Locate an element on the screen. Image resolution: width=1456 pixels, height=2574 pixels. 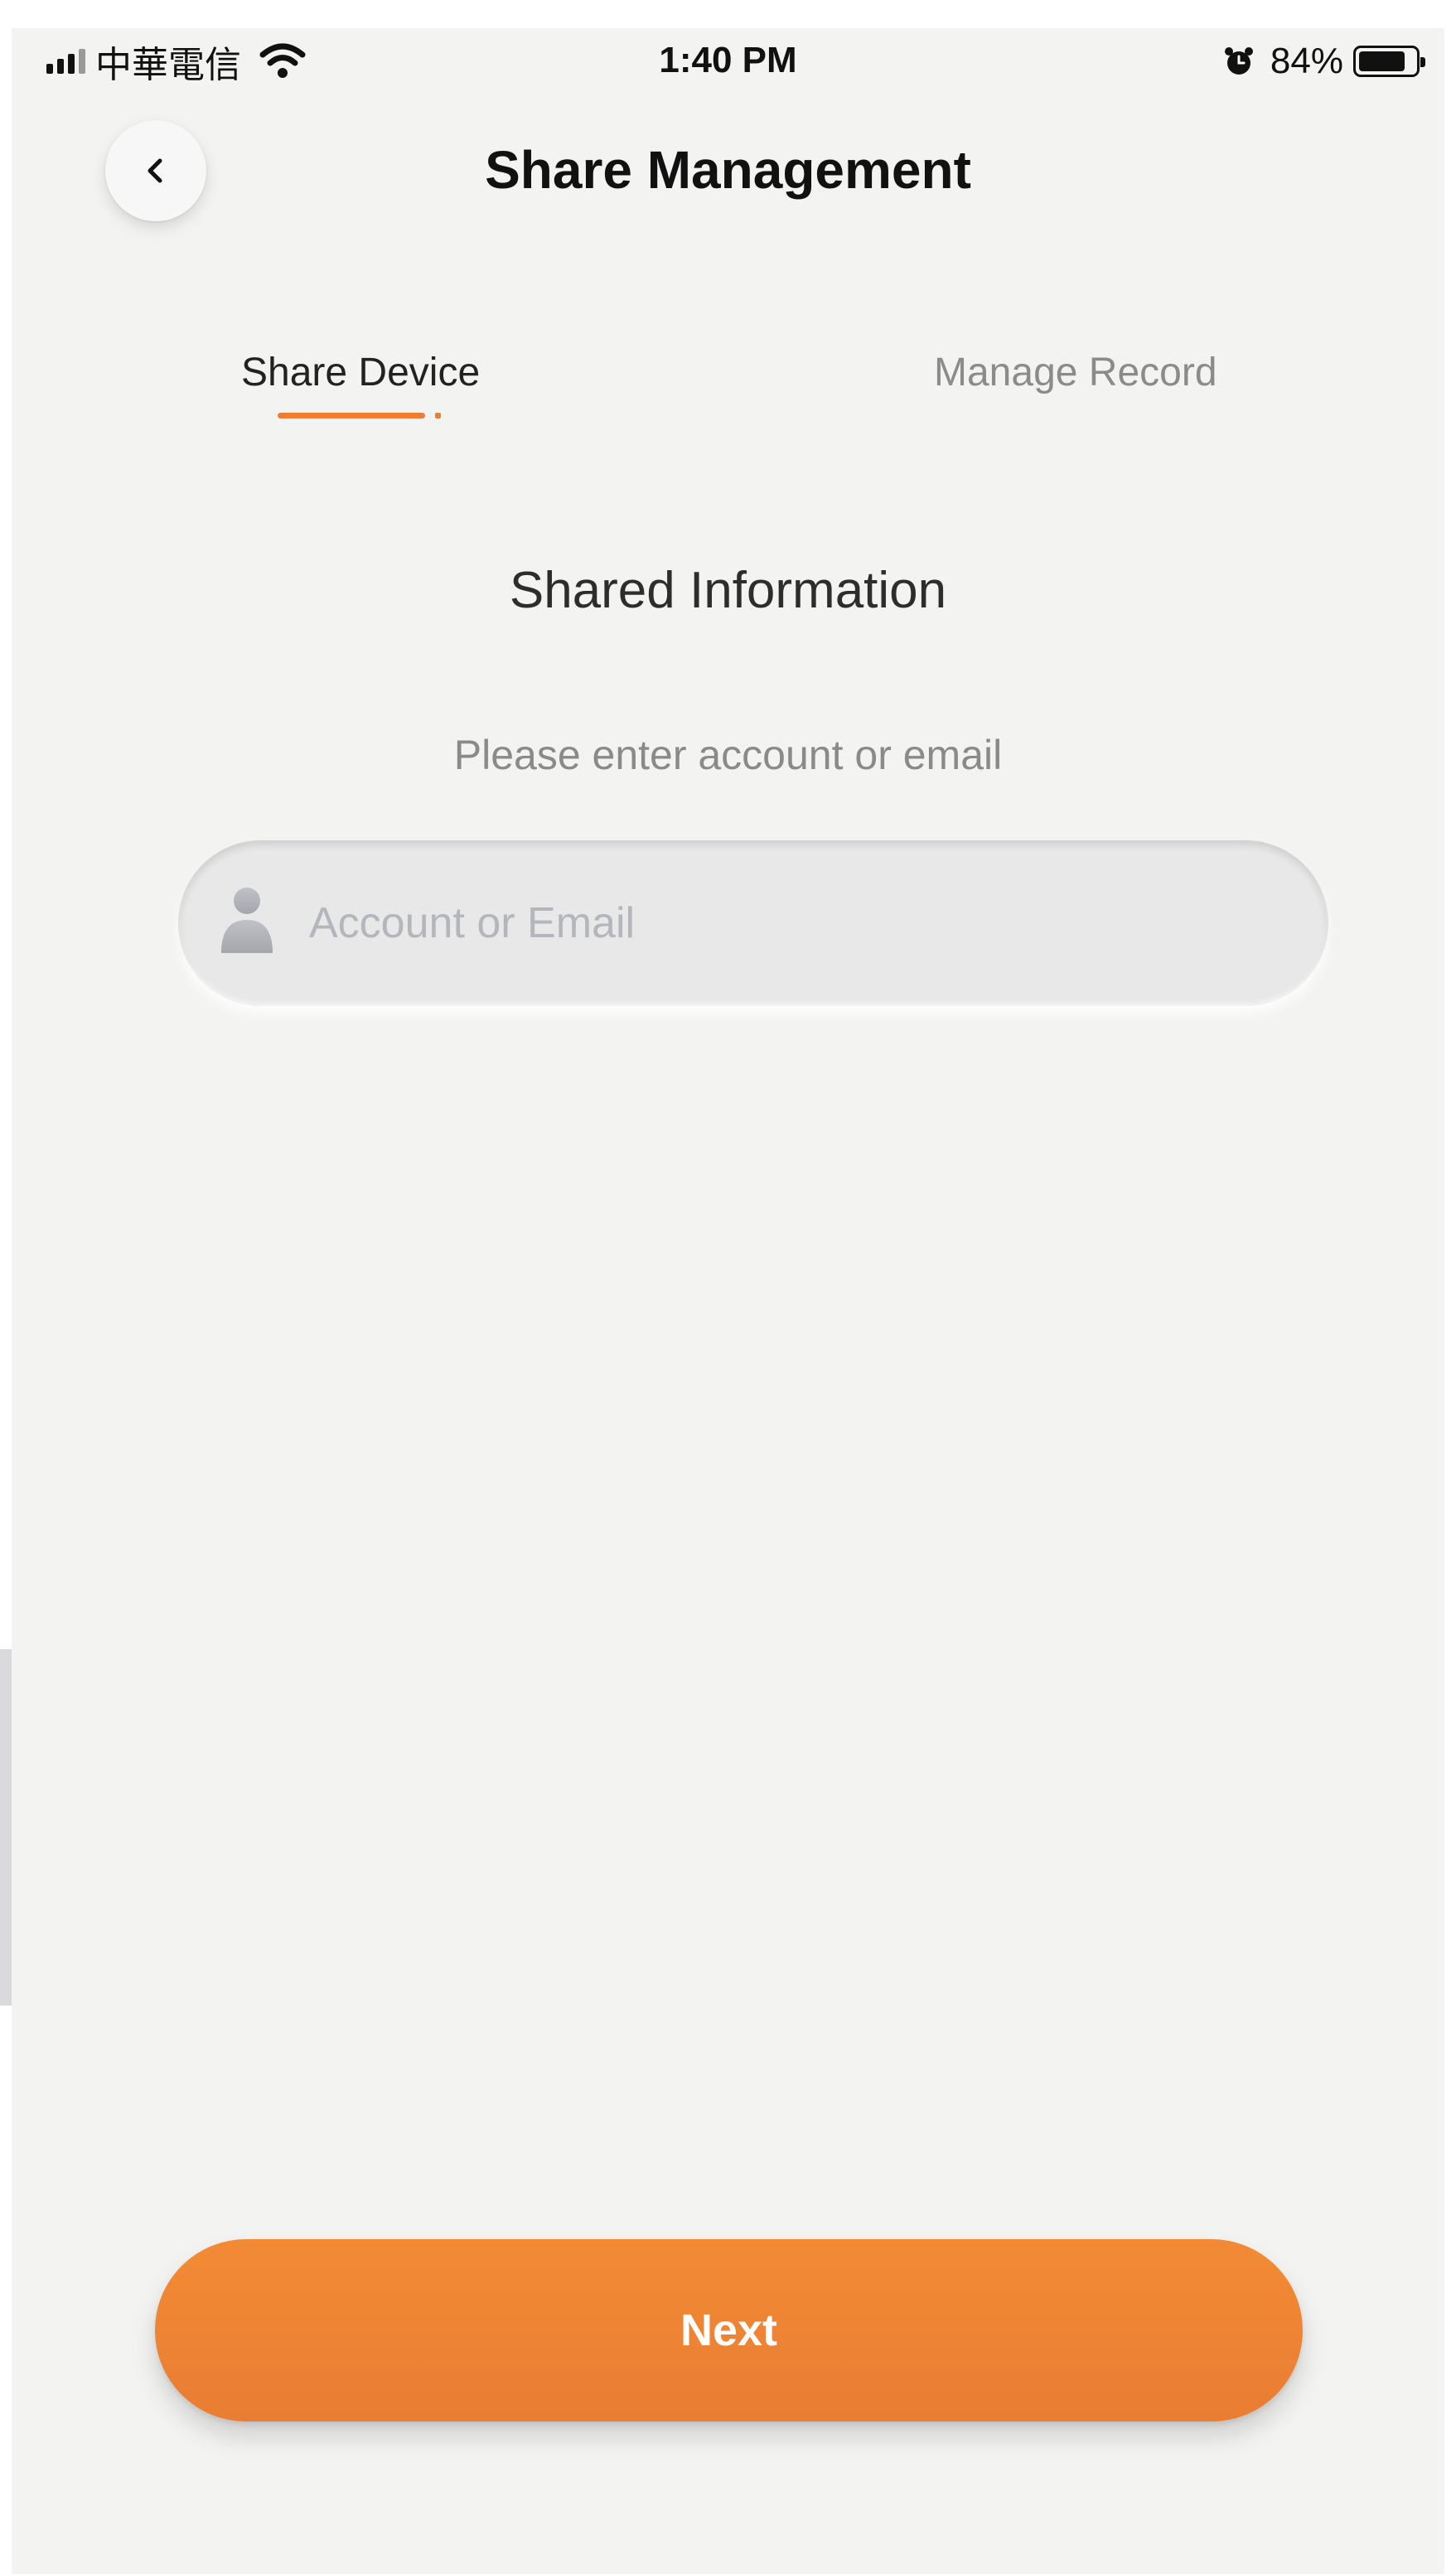
left-edge-bar is located at coordinates (6, 1827).